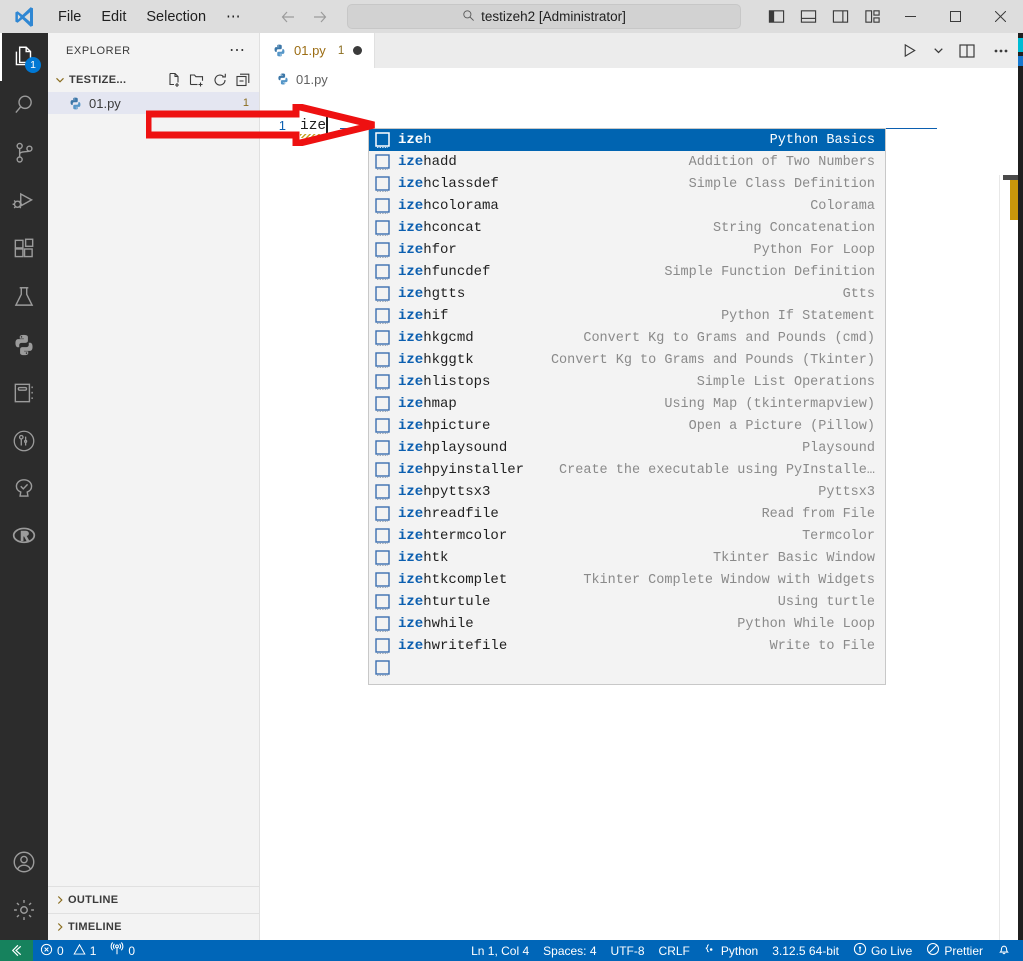 The height and width of the screenshot is (961, 1023). Describe the element at coordinates (68, 950) in the screenshot. I see `status-problems: 0 1` at that location.